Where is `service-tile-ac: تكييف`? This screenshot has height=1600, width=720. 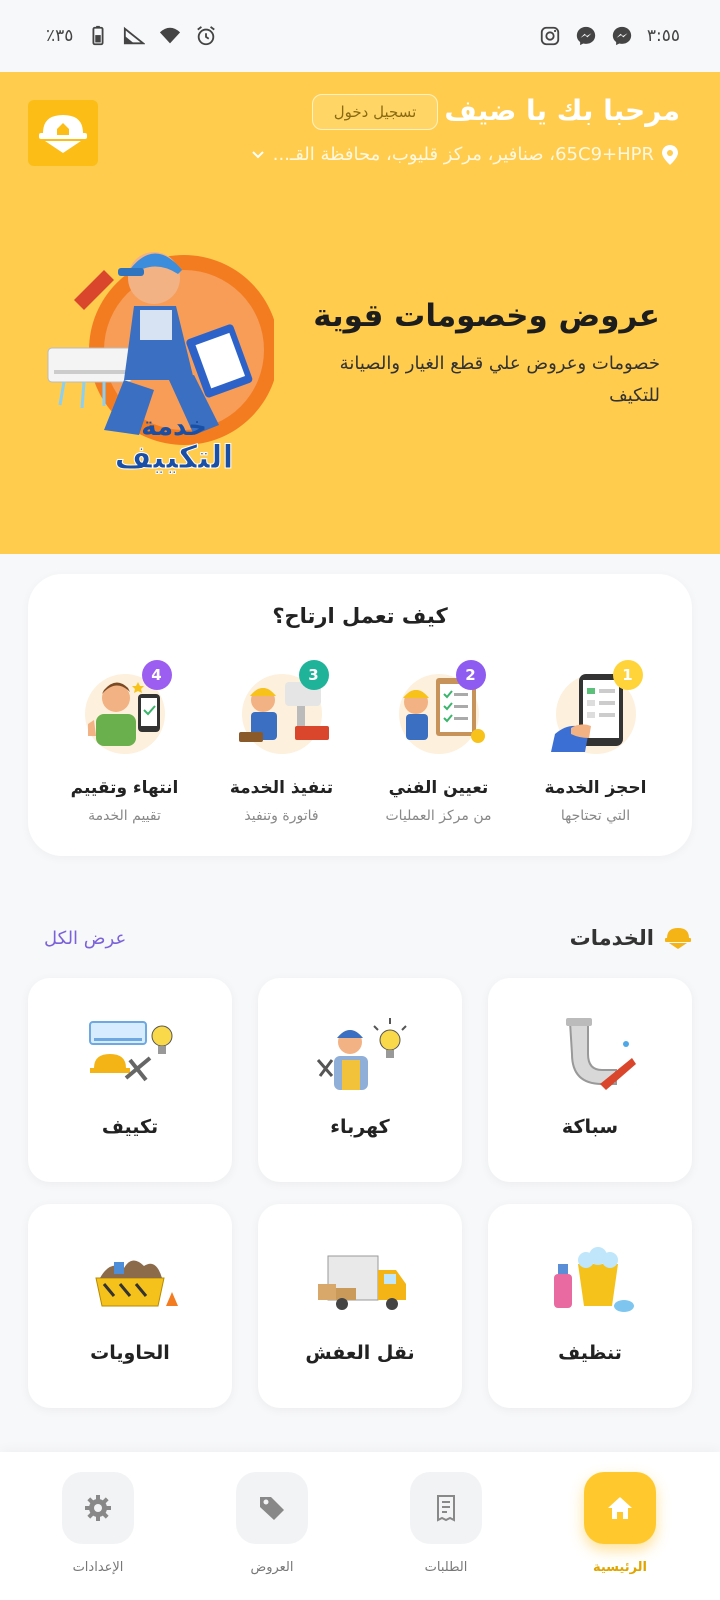 service-tile-ac: تكييف is located at coordinates (130, 1080).